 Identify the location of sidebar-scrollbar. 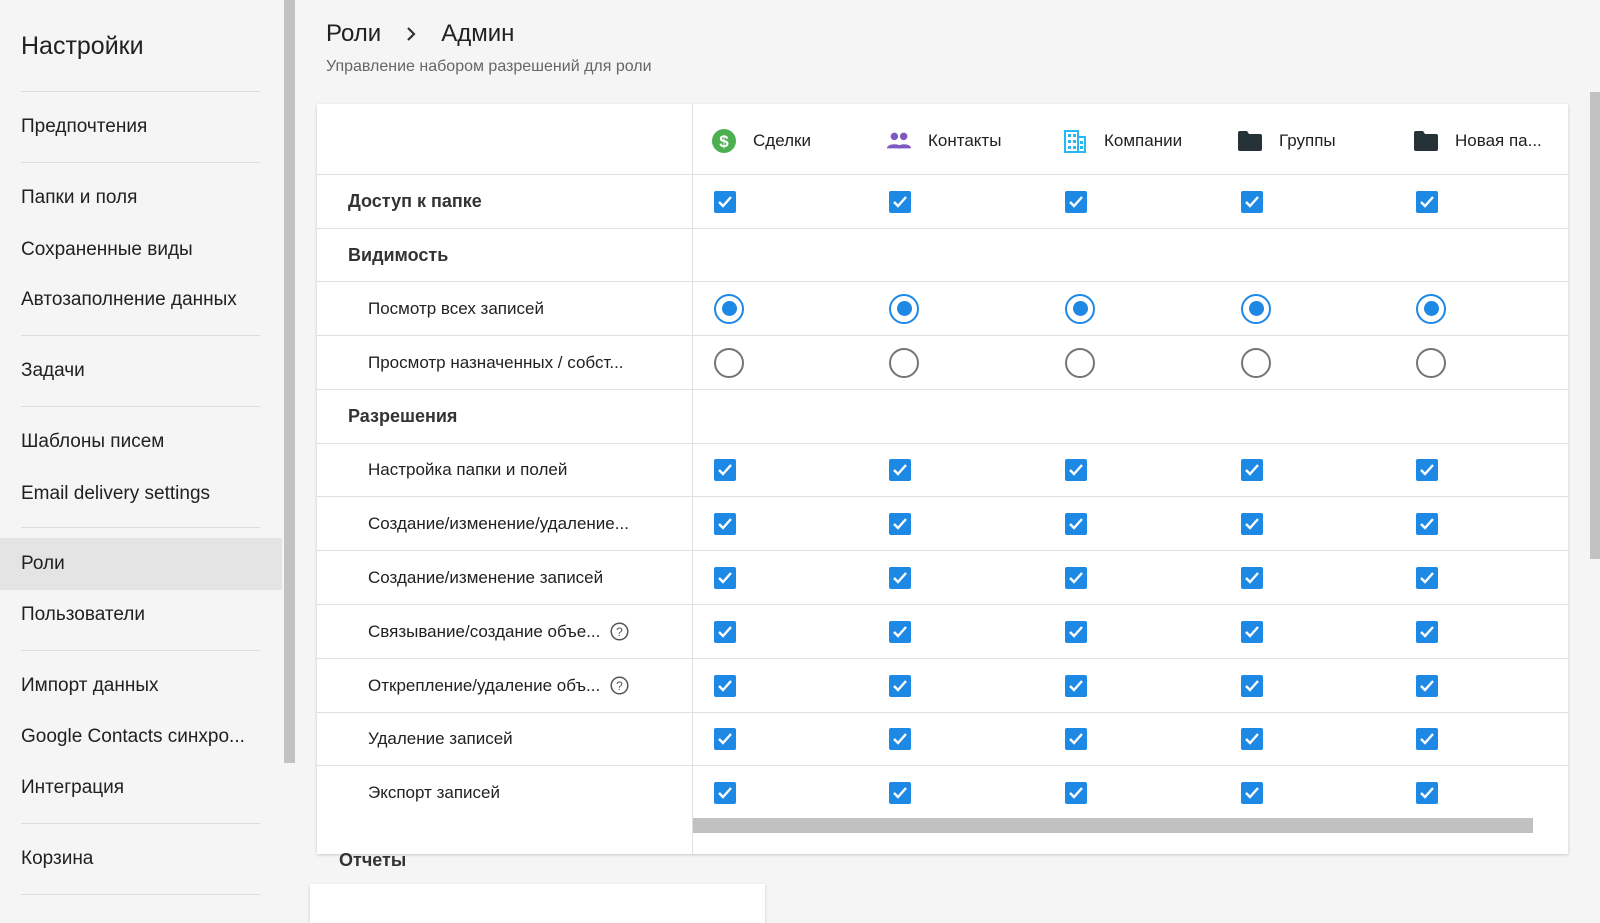
(289, 381).